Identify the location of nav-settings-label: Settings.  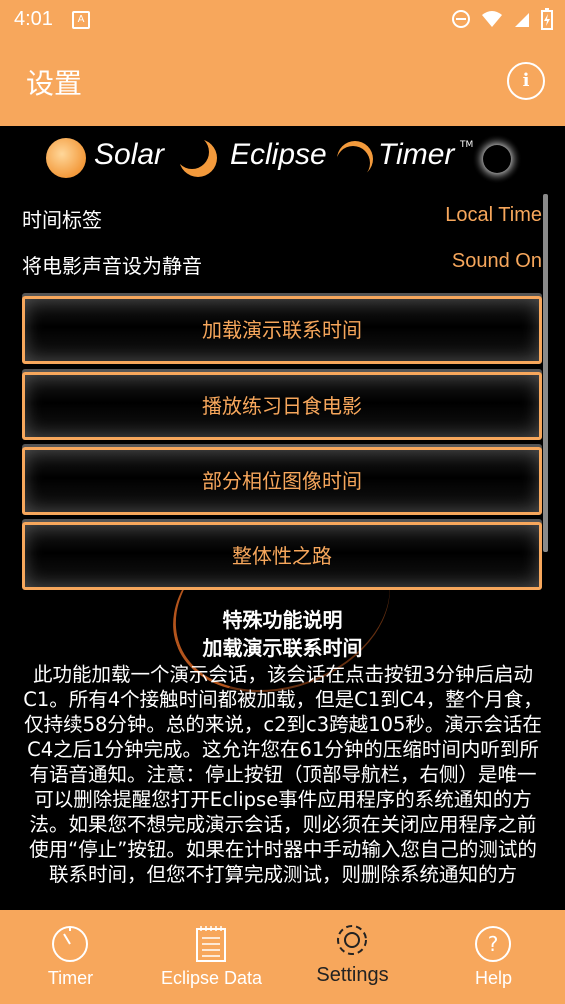
(352, 975).